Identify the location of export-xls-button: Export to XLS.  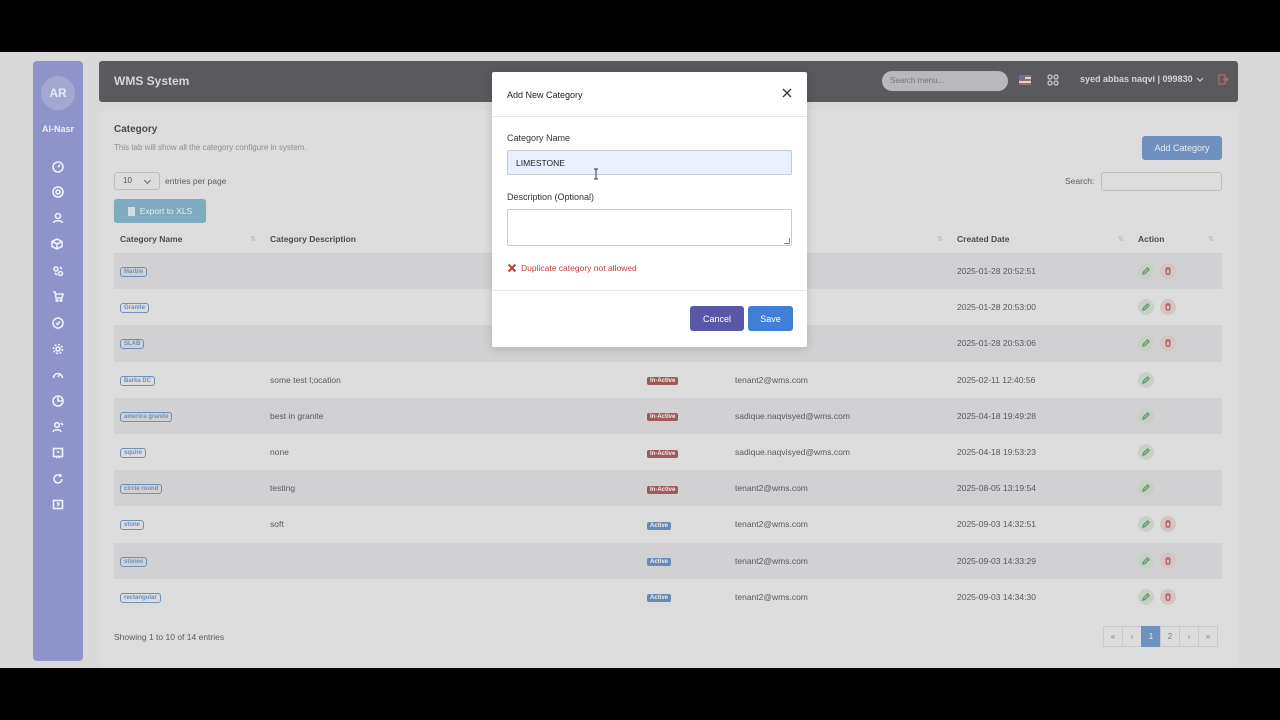
(160, 211).